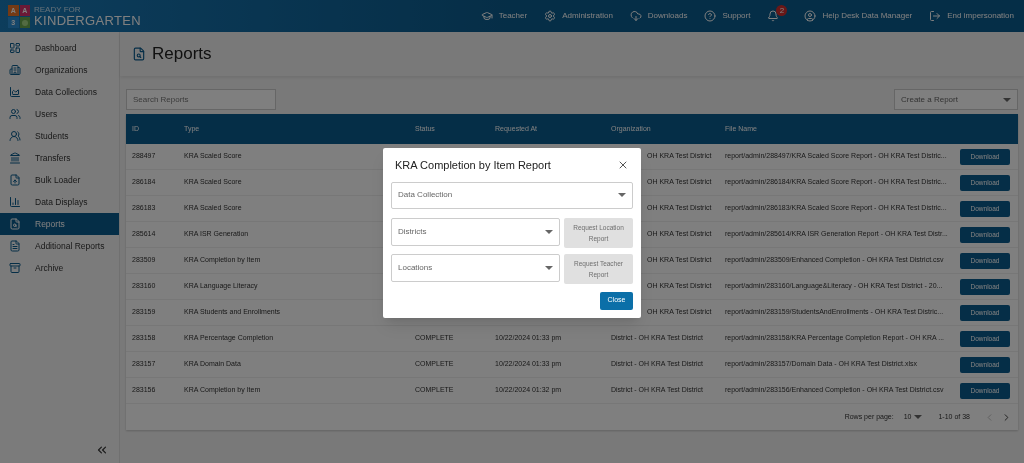 The image size is (1024, 463). I want to click on nav-link: Teacher, so click(504, 16).